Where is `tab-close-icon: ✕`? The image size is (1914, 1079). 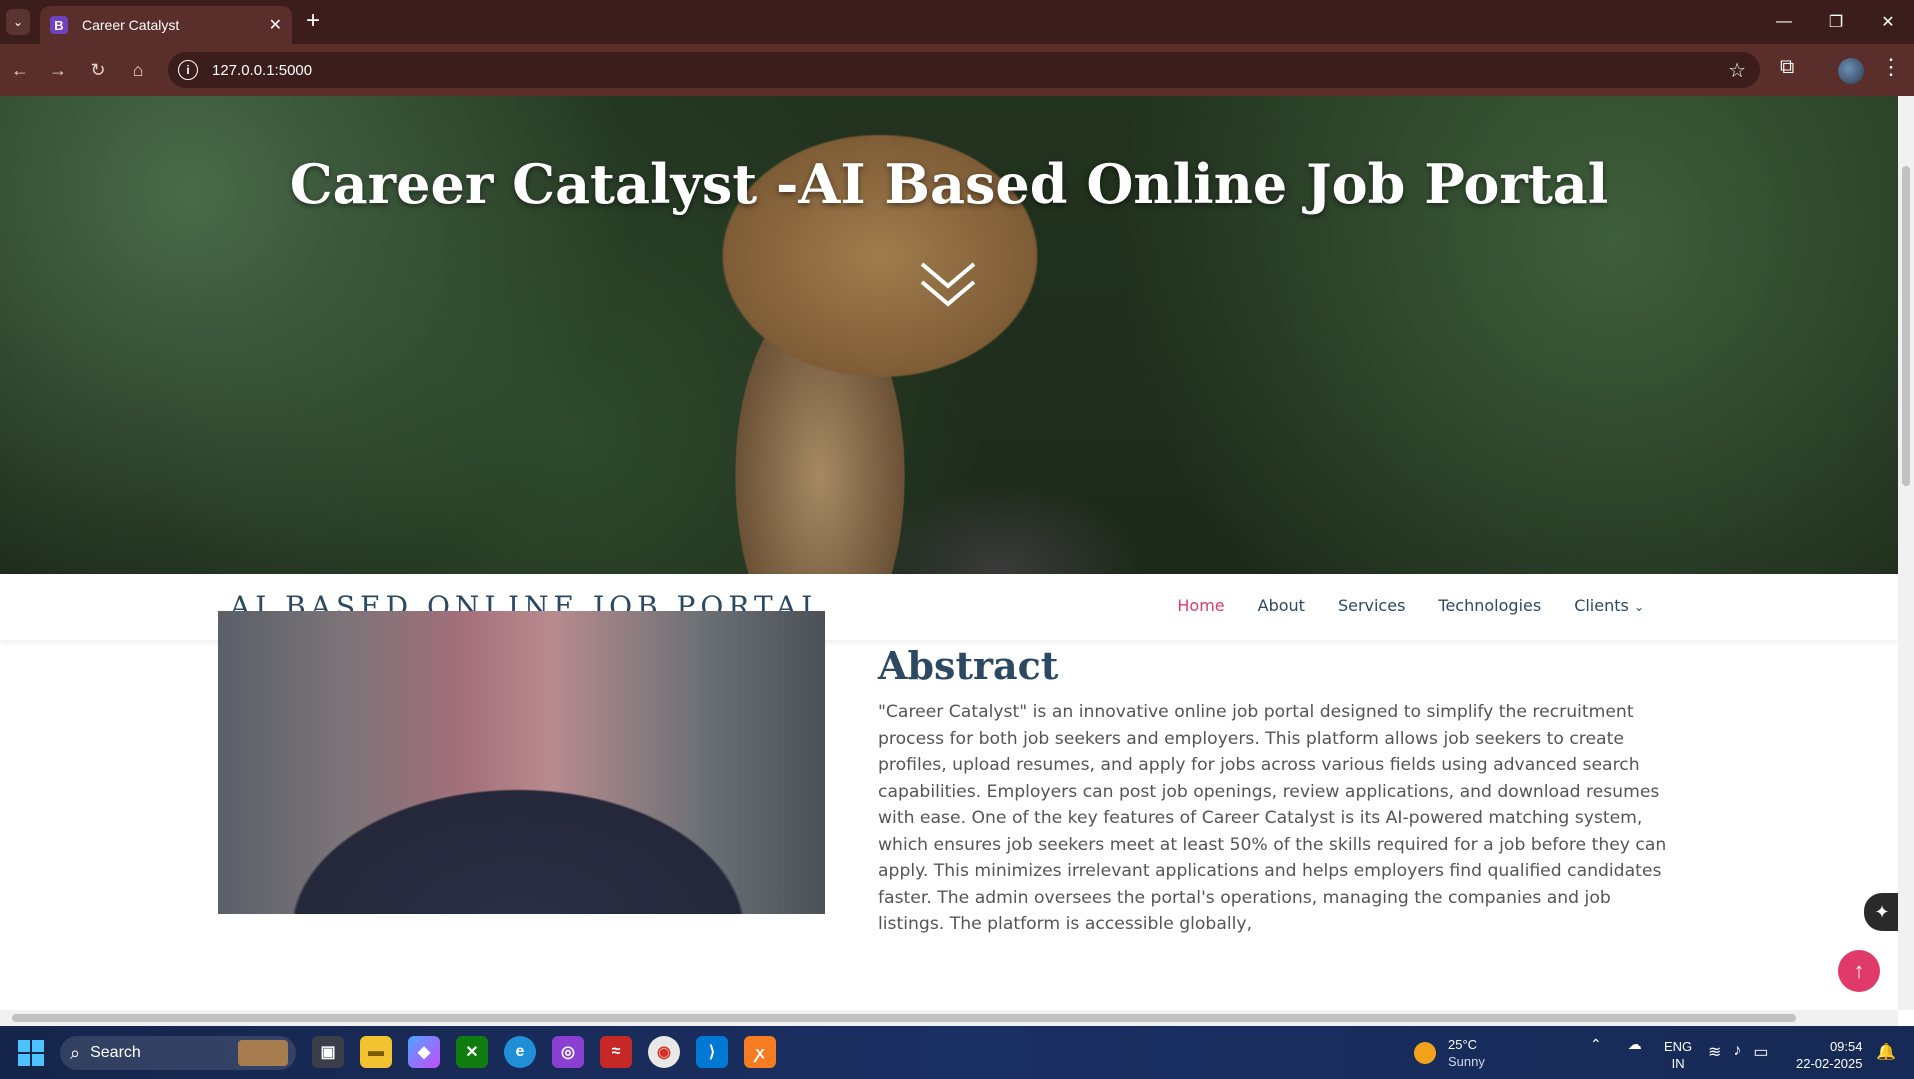
tab-close-icon: ✕ is located at coordinates (275, 25).